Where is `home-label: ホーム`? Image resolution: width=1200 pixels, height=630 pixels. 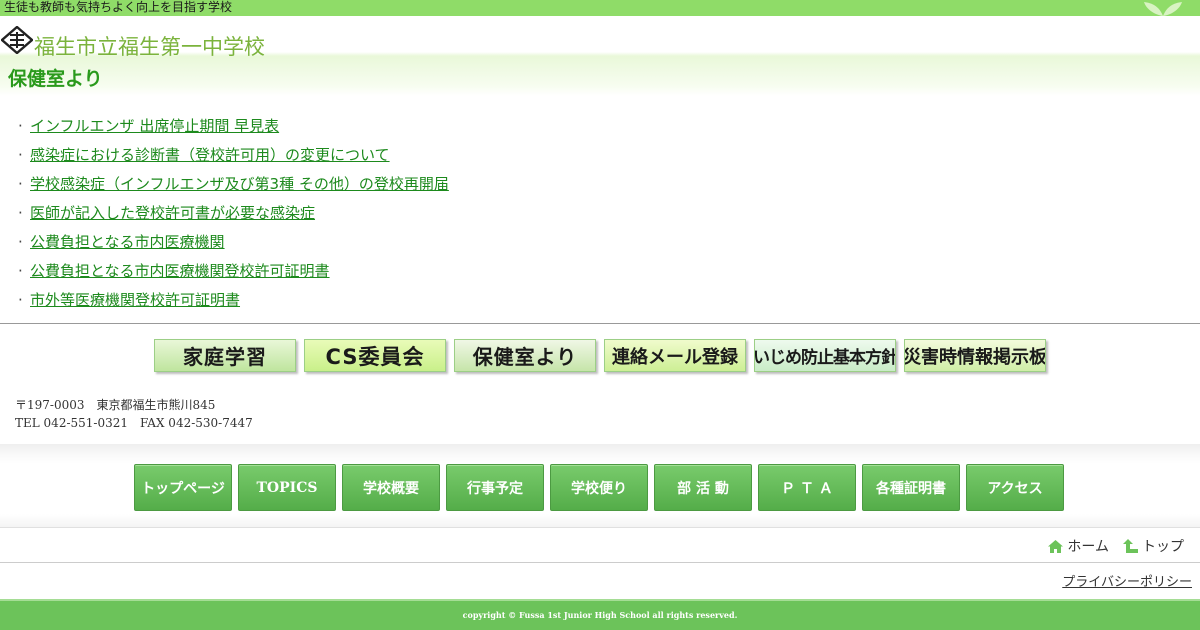 home-label: ホーム is located at coordinates (1088, 547).